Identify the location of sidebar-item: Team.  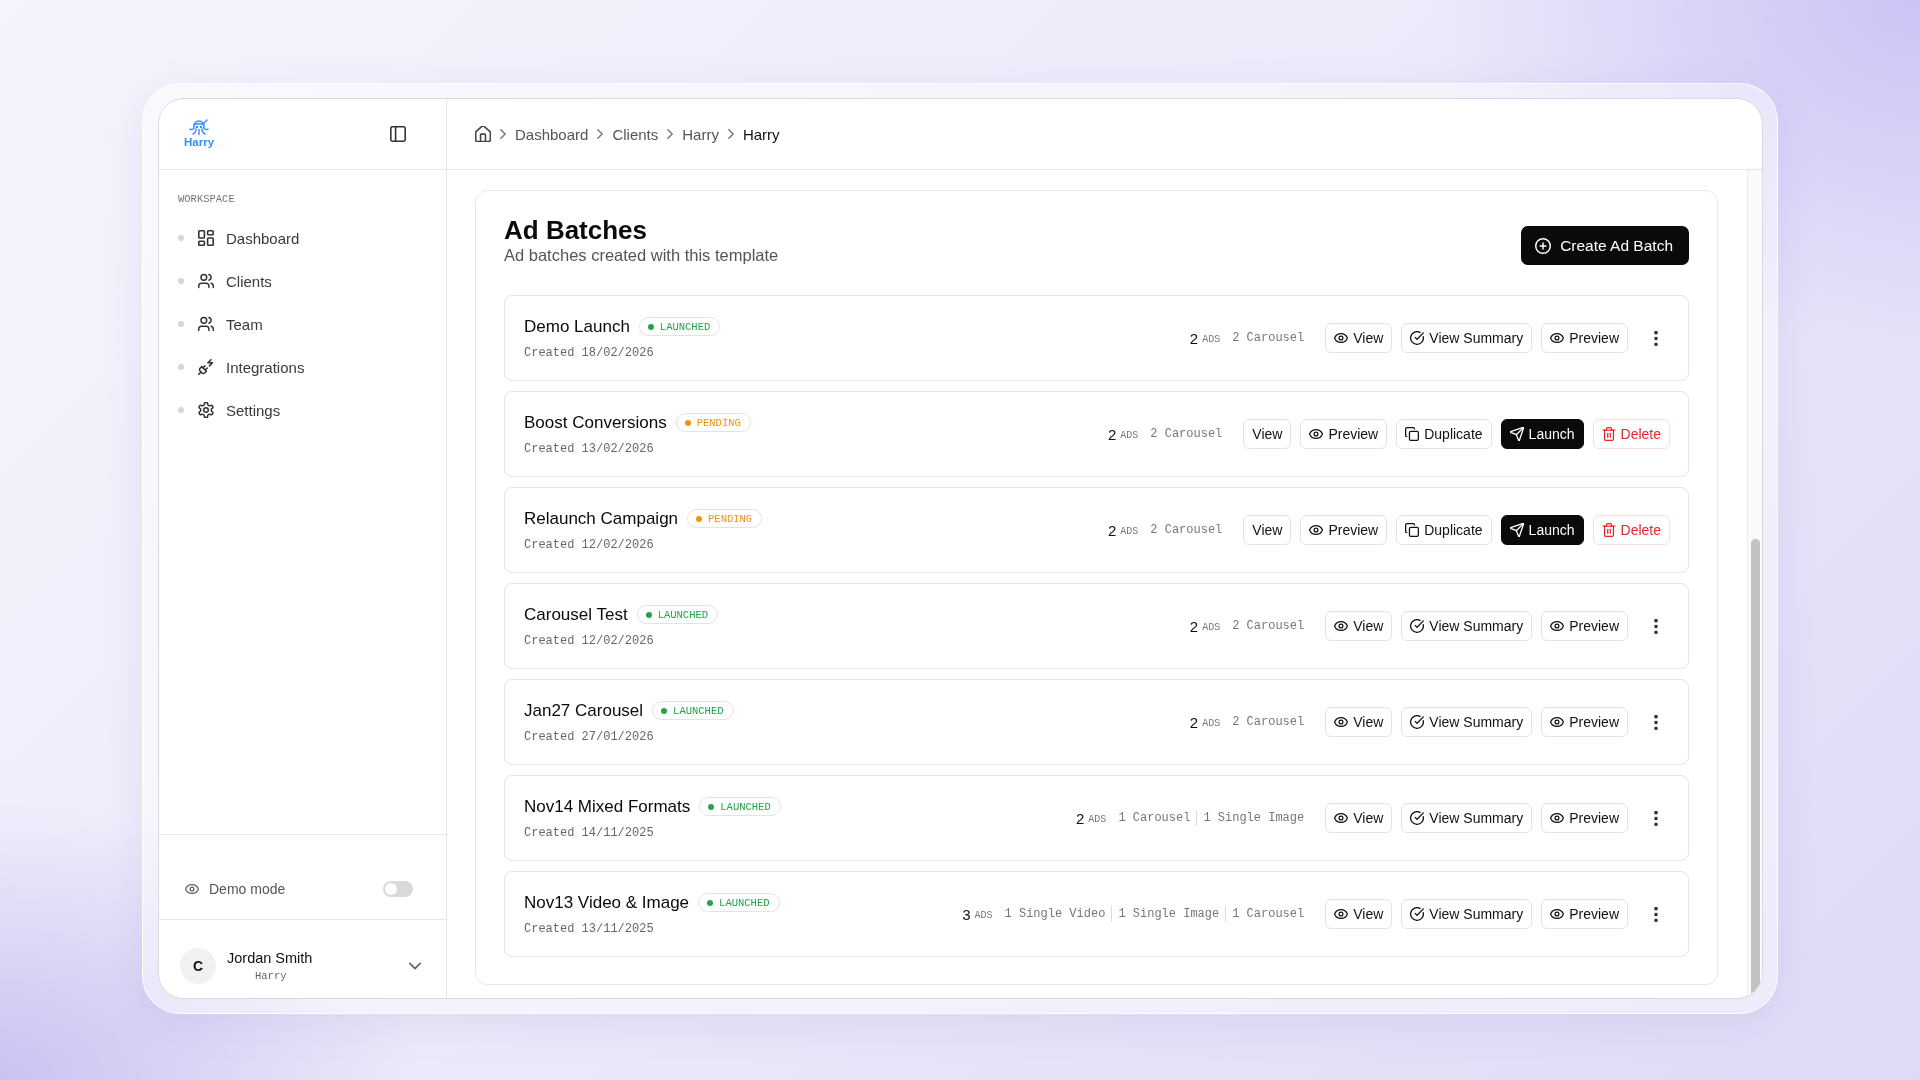
(300, 324).